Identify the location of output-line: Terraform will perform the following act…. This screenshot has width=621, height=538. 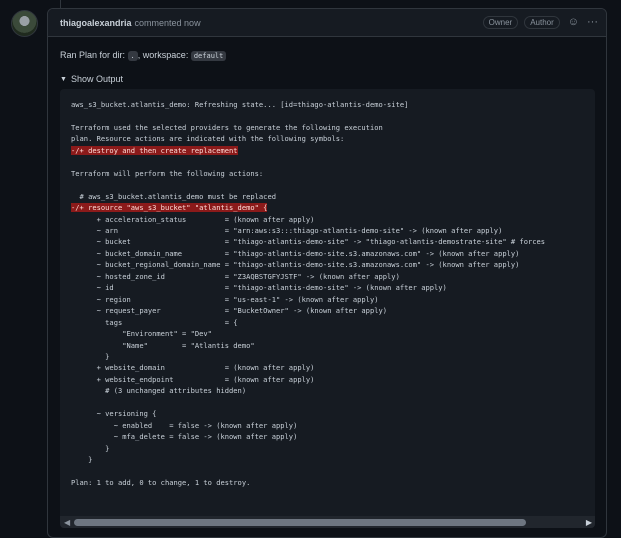
(167, 173).